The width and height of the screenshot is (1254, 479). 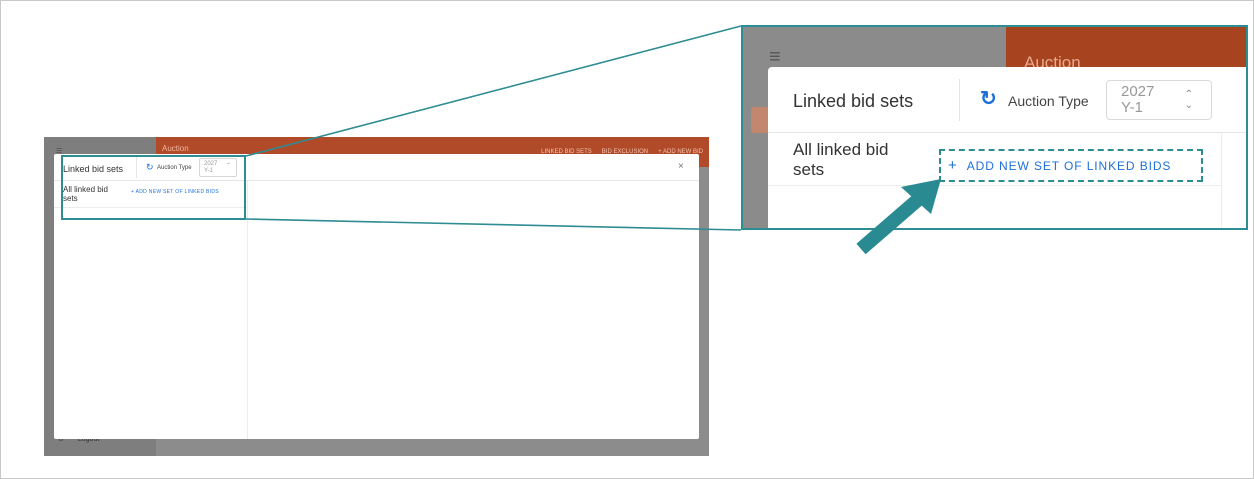 I want to click on all-linked-bid-sets-label: All linked bid sets, so click(x=841, y=159).